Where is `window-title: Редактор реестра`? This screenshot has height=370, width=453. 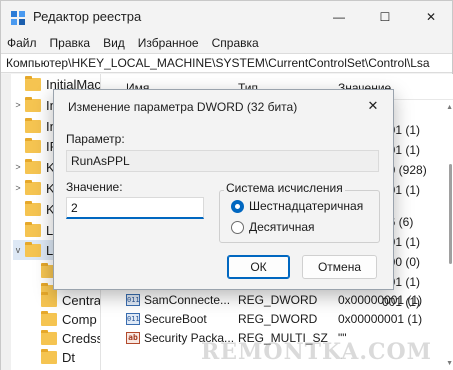
window-title: Редактор реестра is located at coordinates (87, 16).